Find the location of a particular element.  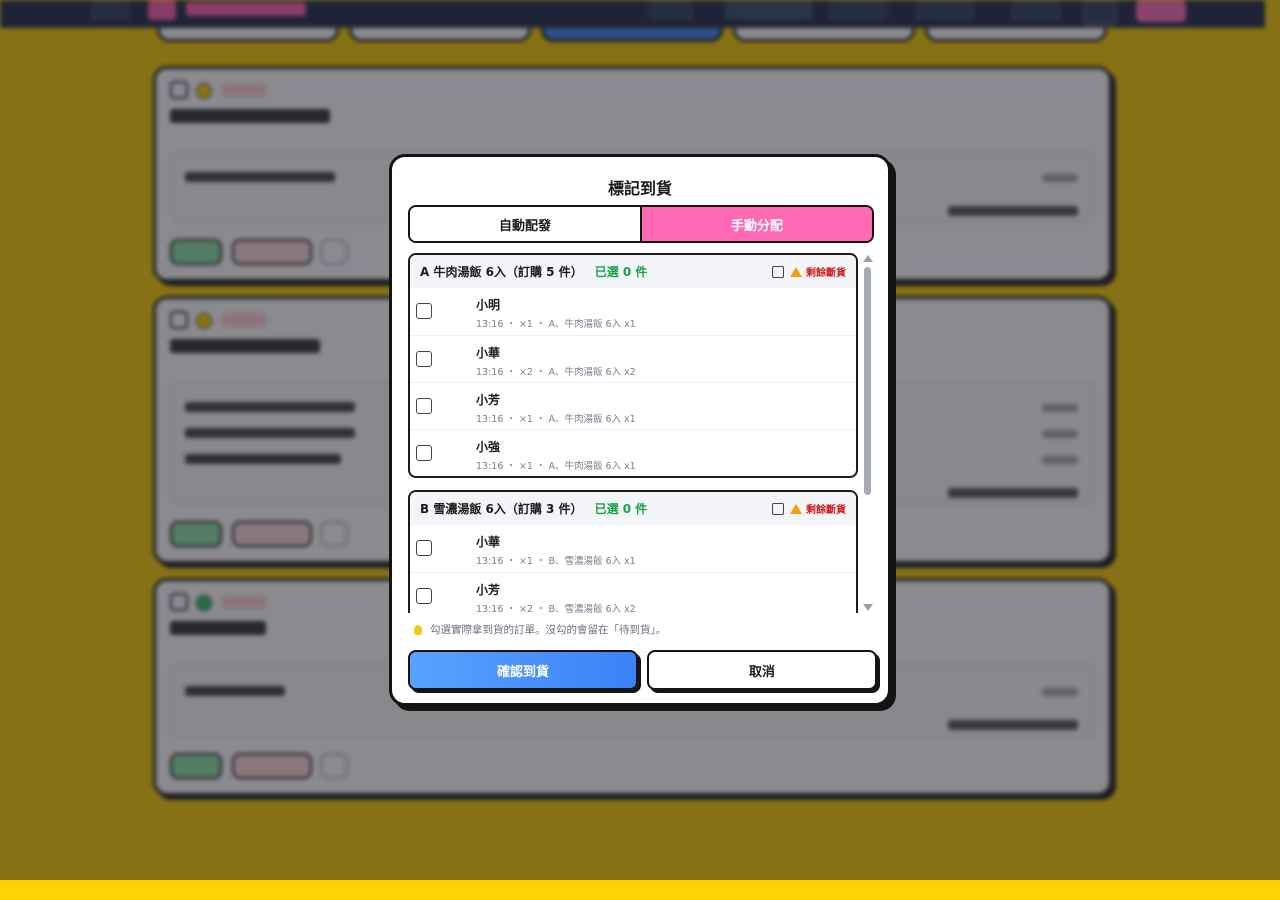

order-row: 小明 13:16 ・ ×1 ・ A、牛肉湯飯 6入 x1 is located at coordinates (633, 311).